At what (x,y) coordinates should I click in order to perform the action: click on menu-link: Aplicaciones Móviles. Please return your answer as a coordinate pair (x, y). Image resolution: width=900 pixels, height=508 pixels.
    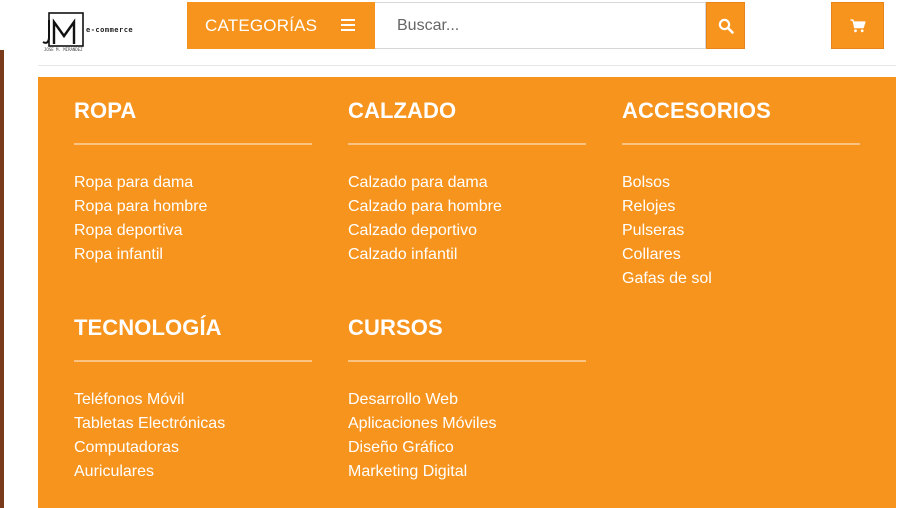
    Looking at the image, I should click on (422, 423).